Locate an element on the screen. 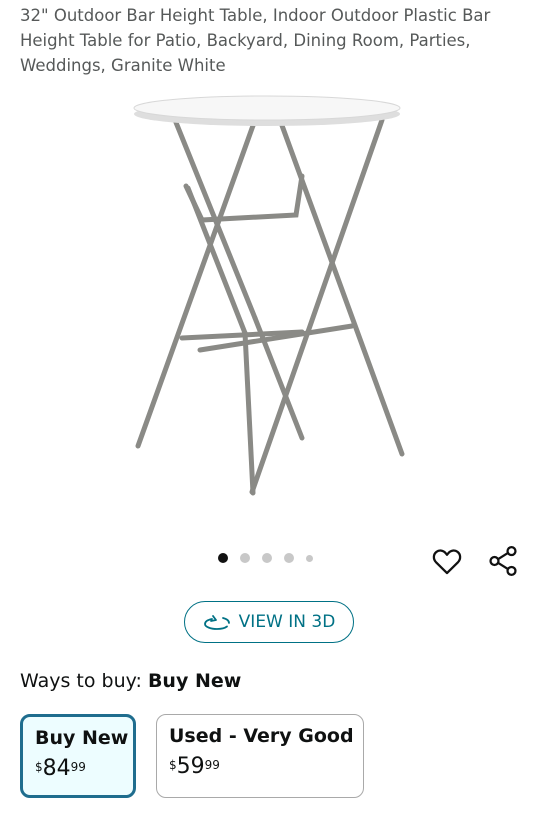 The image size is (540, 816). price-whole: 84 is located at coordinates (56, 768).